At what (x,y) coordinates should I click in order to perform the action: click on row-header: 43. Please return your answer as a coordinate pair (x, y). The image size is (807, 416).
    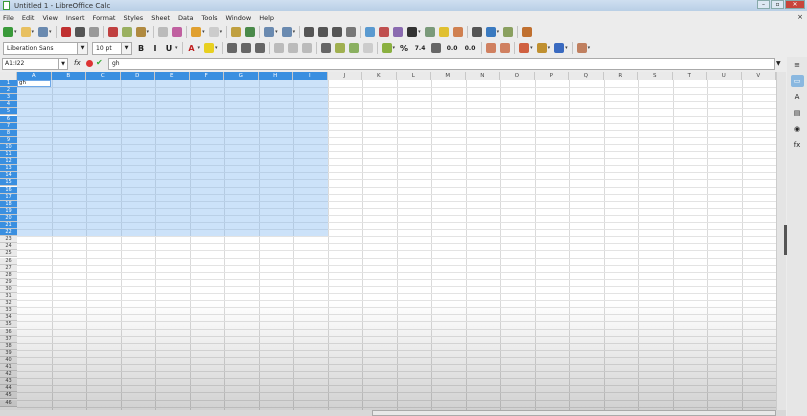
    Looking at the image, I should click on (8, 382).